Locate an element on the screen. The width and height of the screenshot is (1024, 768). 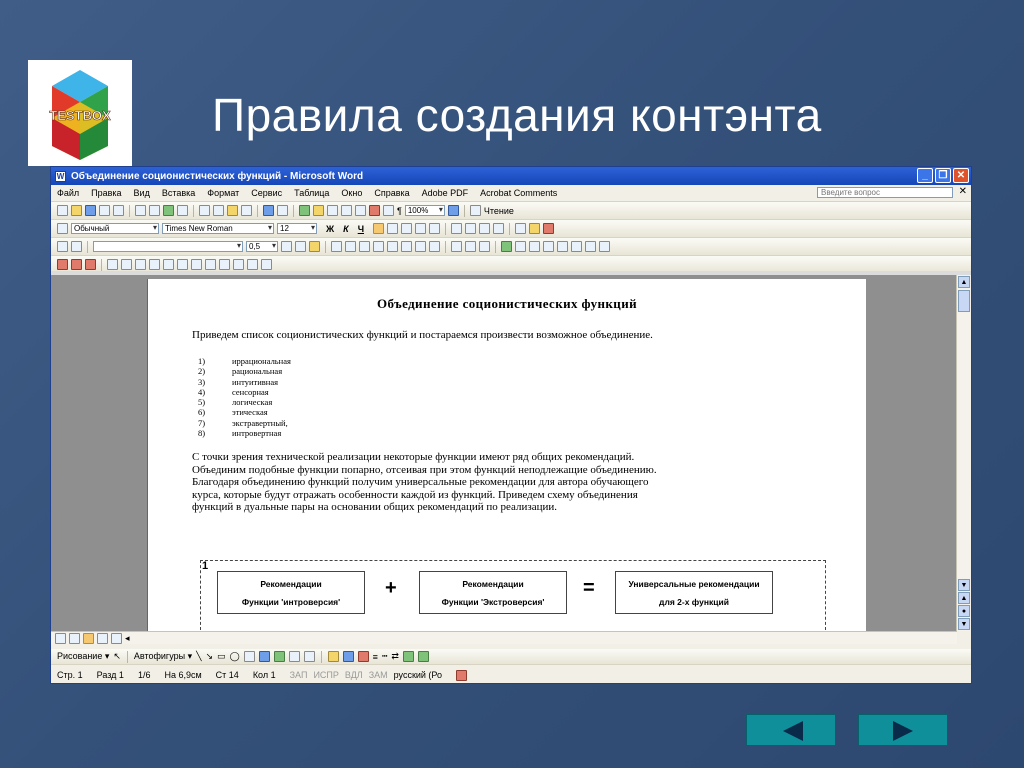
highlight-icon is located at coordinates (535, 228).